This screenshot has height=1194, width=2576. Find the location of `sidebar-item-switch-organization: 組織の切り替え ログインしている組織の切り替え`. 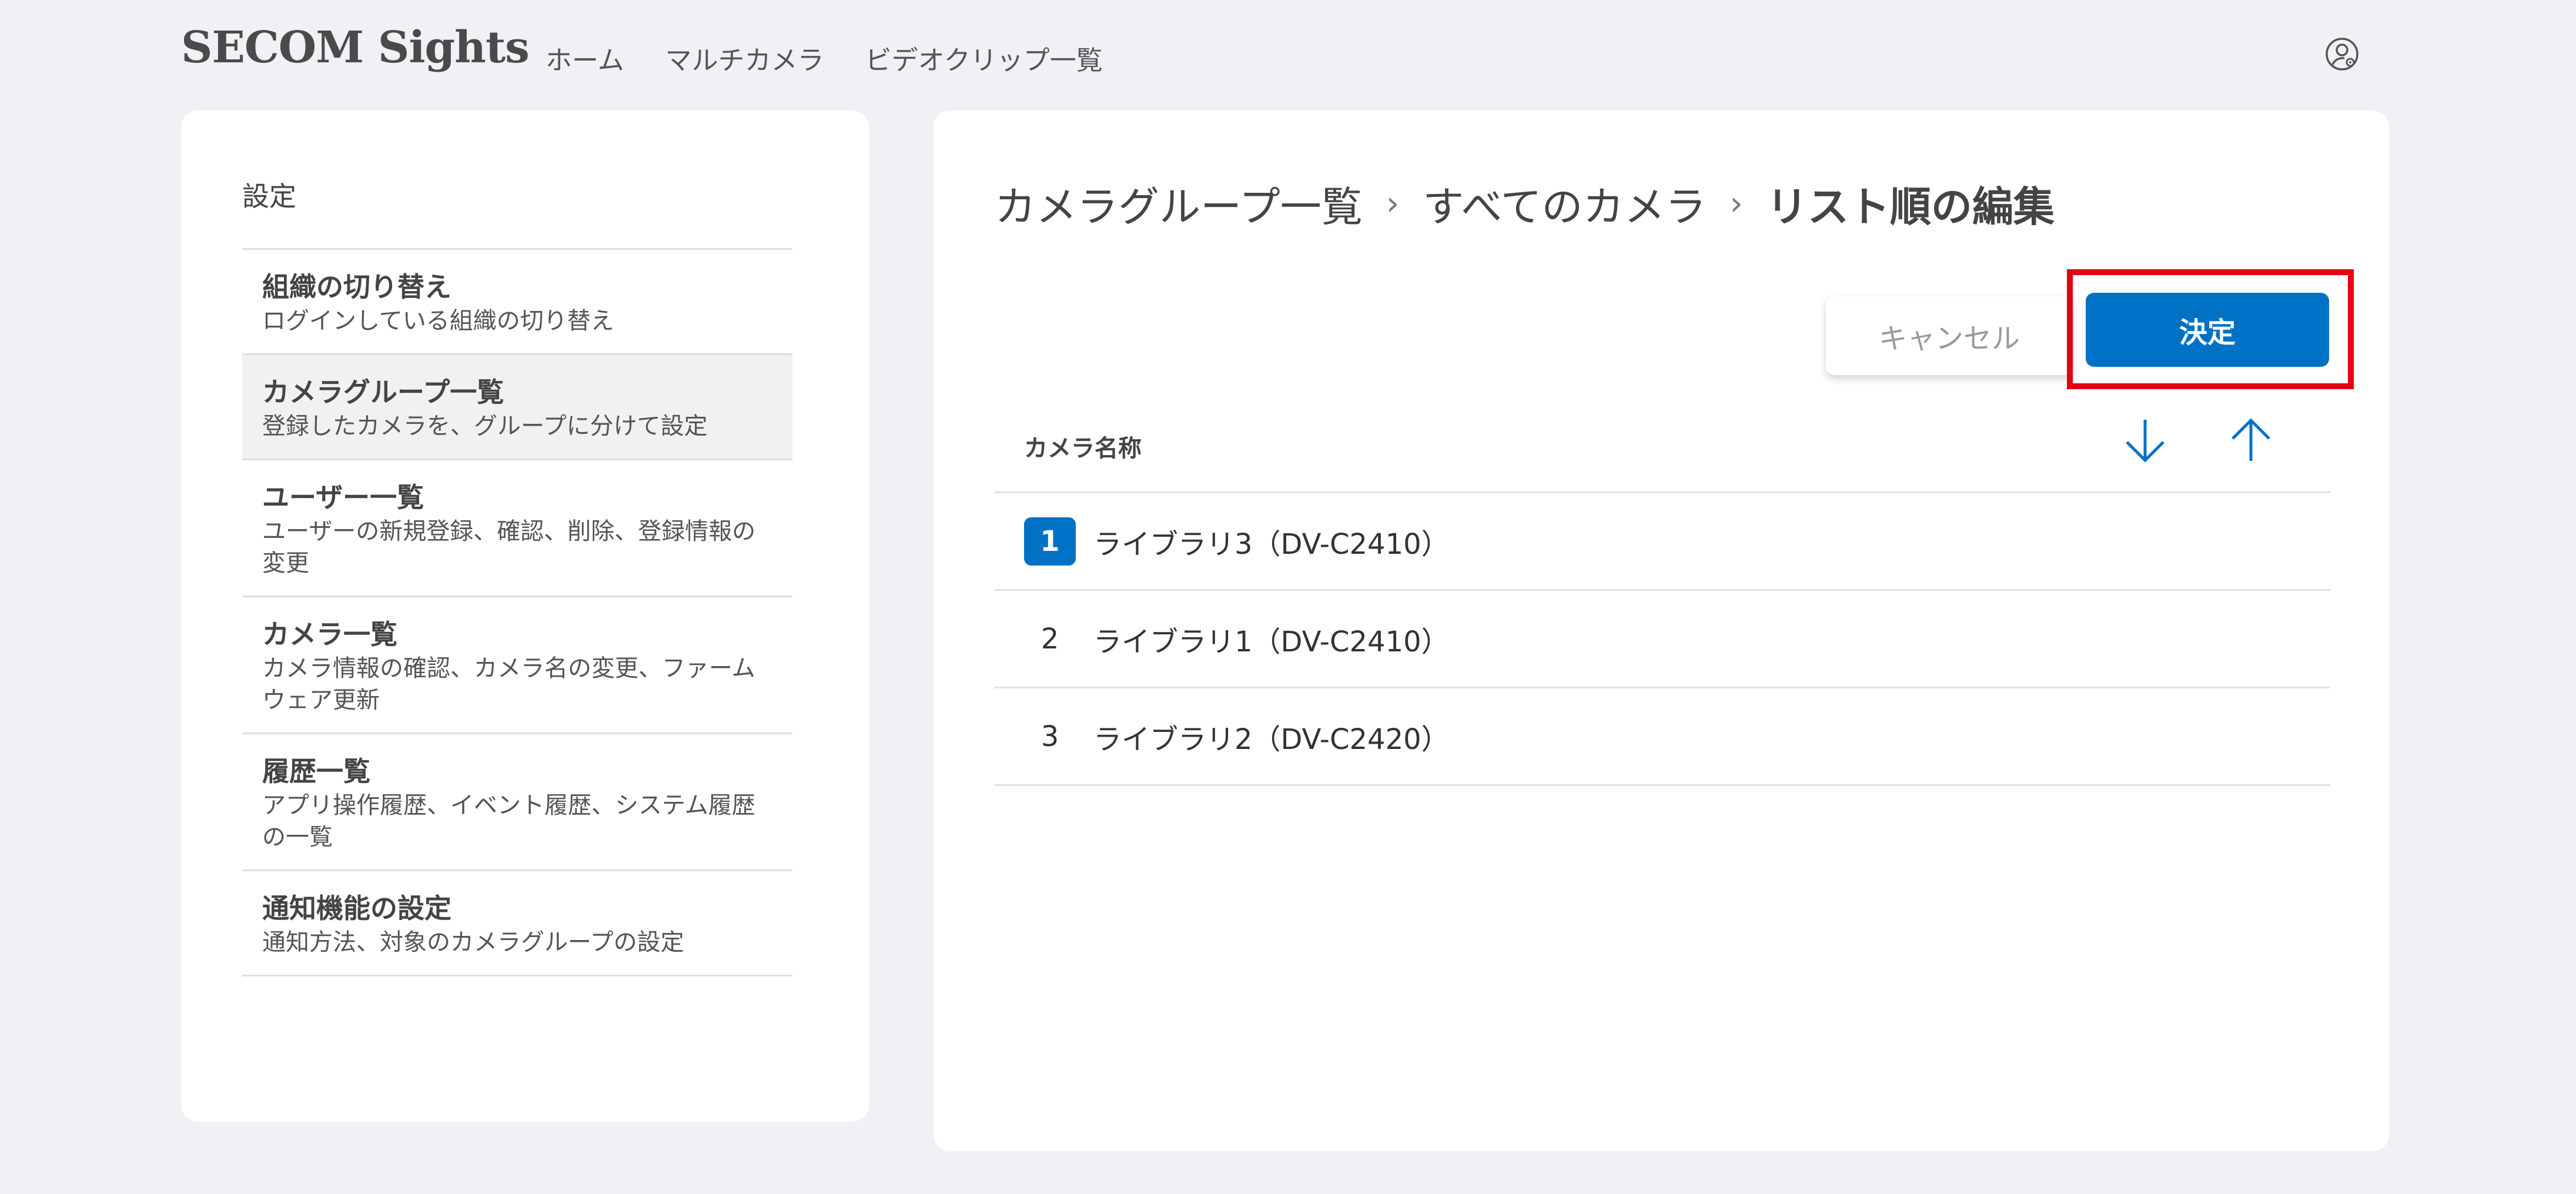

sidebar-item-switch-organization: 組織の切り替え ログインしている組織の切り替え is located at coordinates (517, 302).